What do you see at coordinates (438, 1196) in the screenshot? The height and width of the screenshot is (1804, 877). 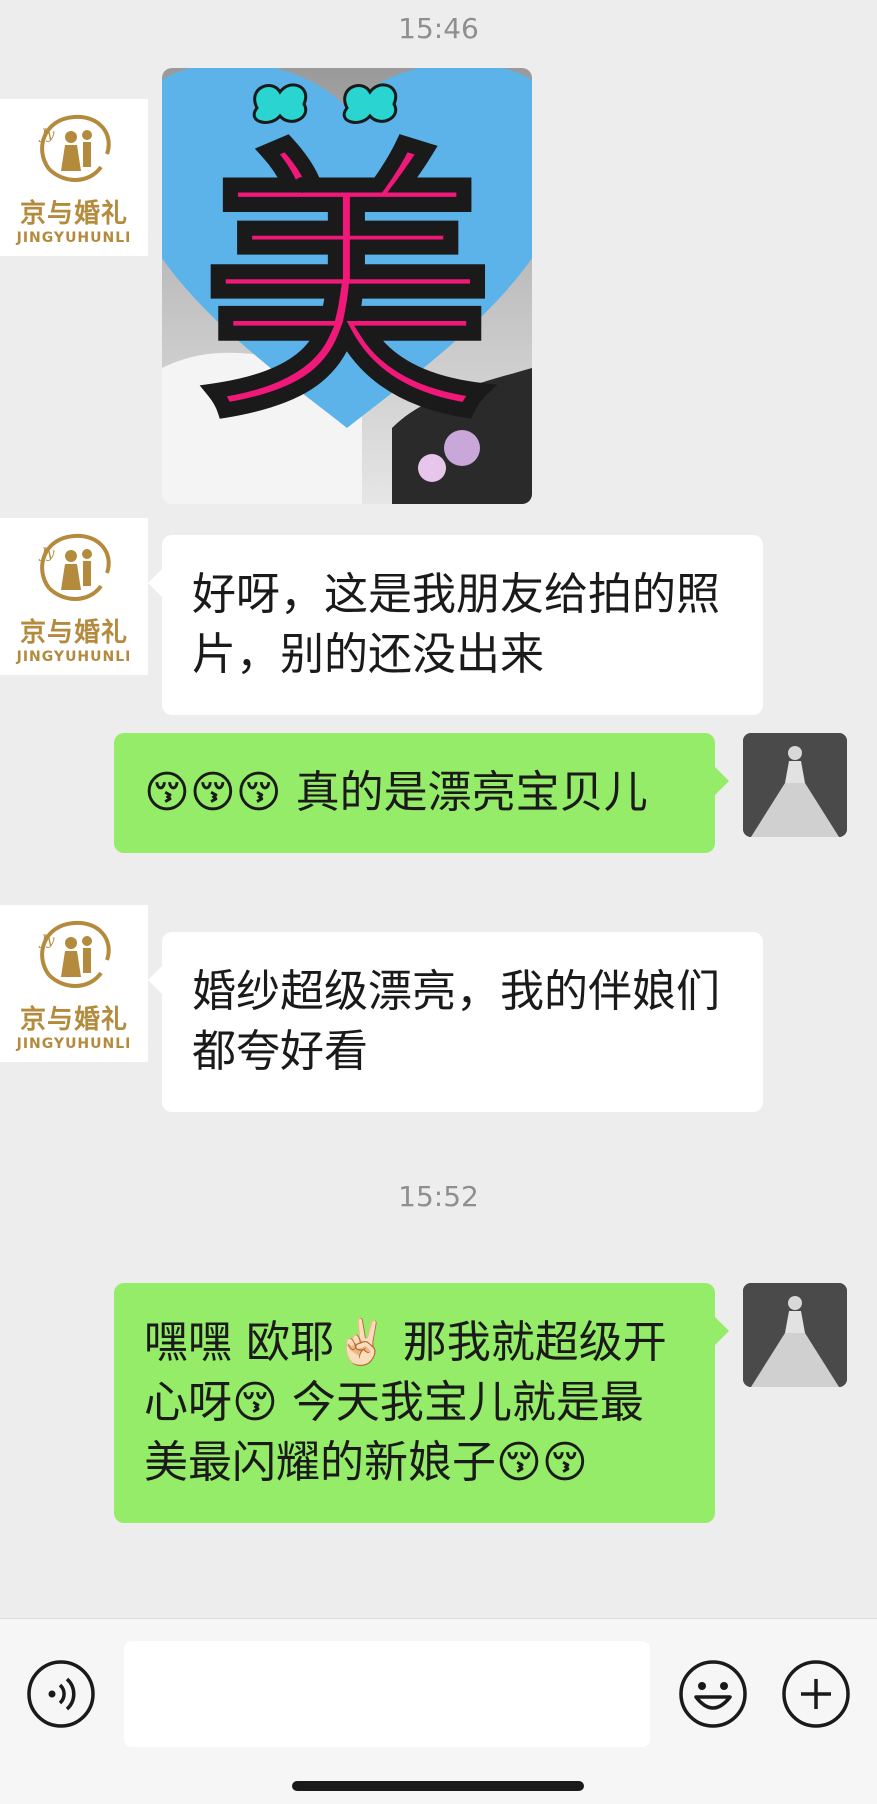 I see `timestamp: 15:52` at bounding box center [438, 1196].